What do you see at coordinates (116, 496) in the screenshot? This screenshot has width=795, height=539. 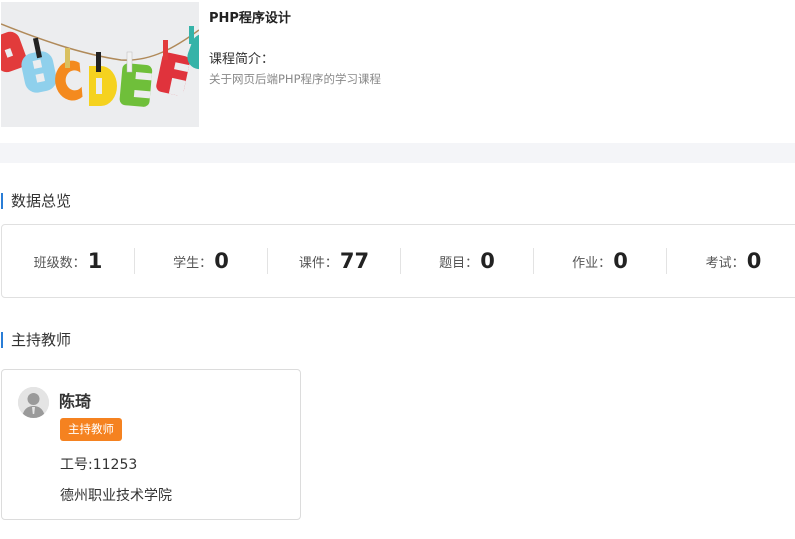 I see `teacher-organization: 德州职业技术学院` at bounding box center [116, 496].